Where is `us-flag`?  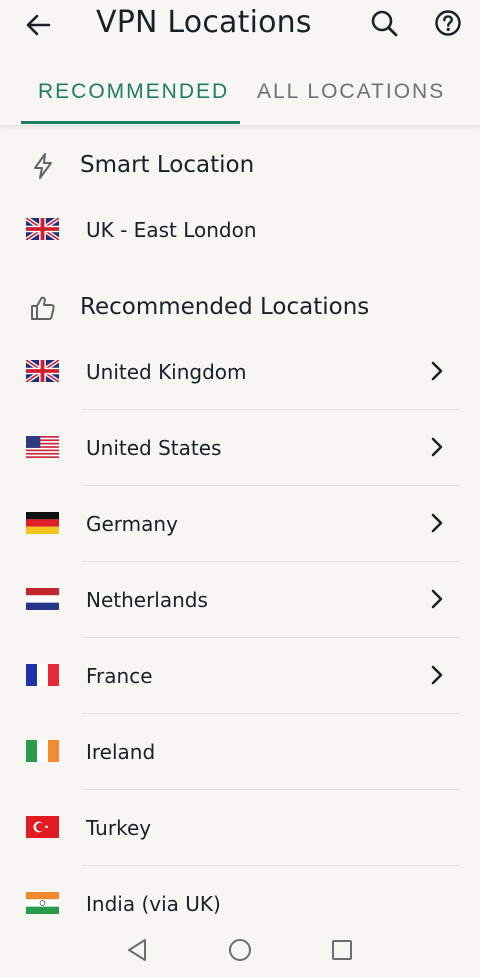
us-flag is located at coordinates (42, 447).